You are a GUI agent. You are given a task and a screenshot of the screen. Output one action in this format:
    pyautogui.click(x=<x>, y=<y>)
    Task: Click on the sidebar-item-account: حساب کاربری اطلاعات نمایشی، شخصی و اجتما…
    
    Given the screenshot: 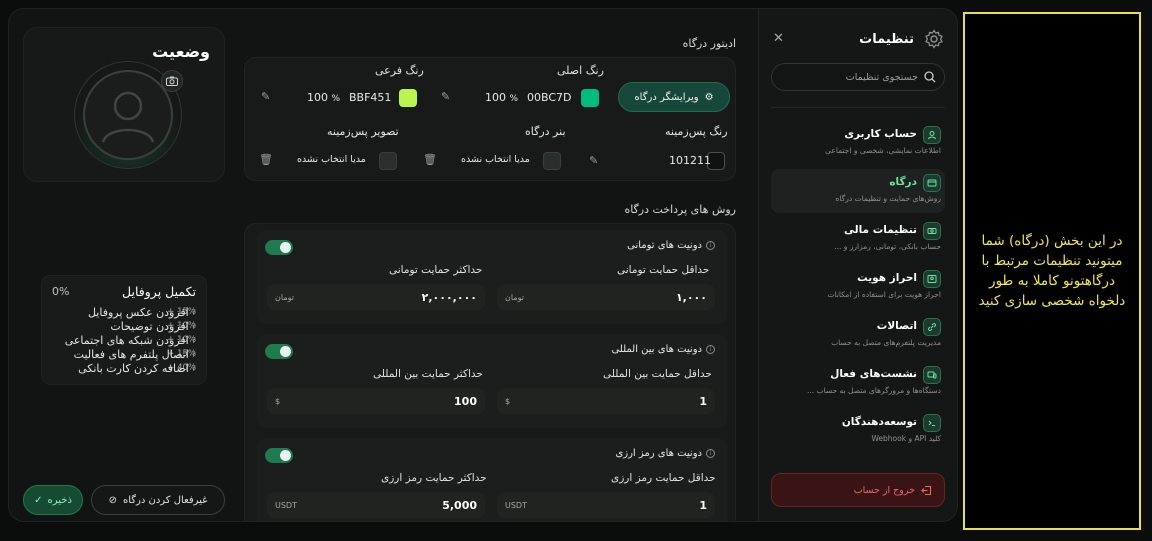 What is the action you would take?
    pyautogui.click(x=858, y=143)
    